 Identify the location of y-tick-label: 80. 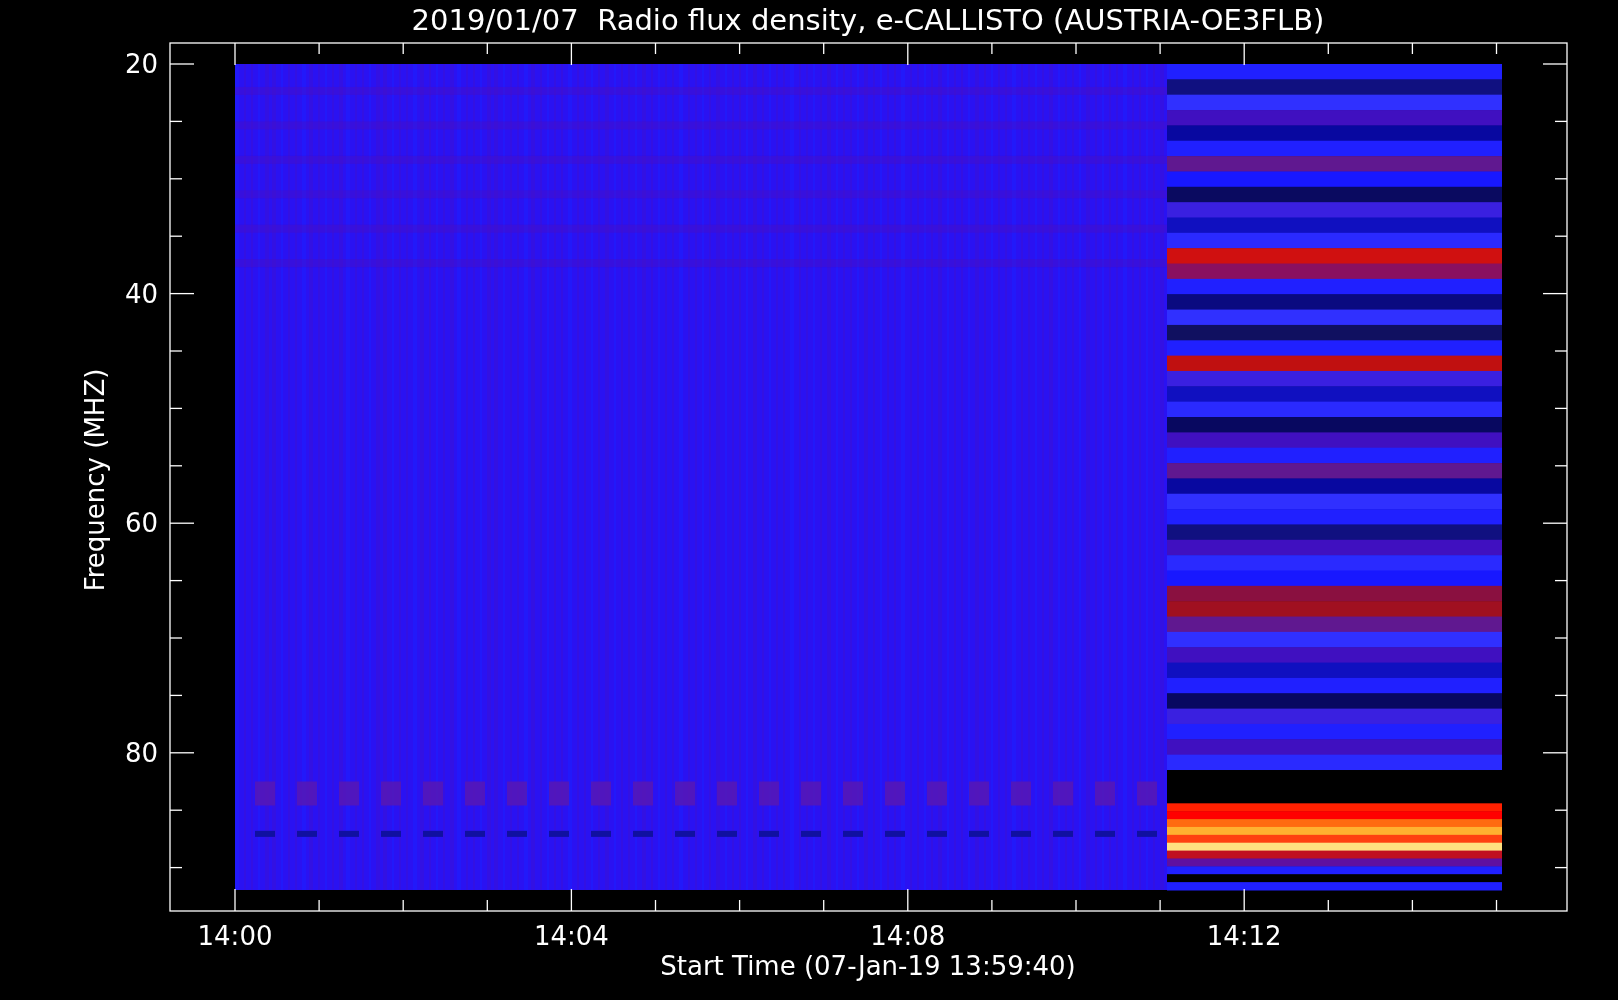
(141, 752).